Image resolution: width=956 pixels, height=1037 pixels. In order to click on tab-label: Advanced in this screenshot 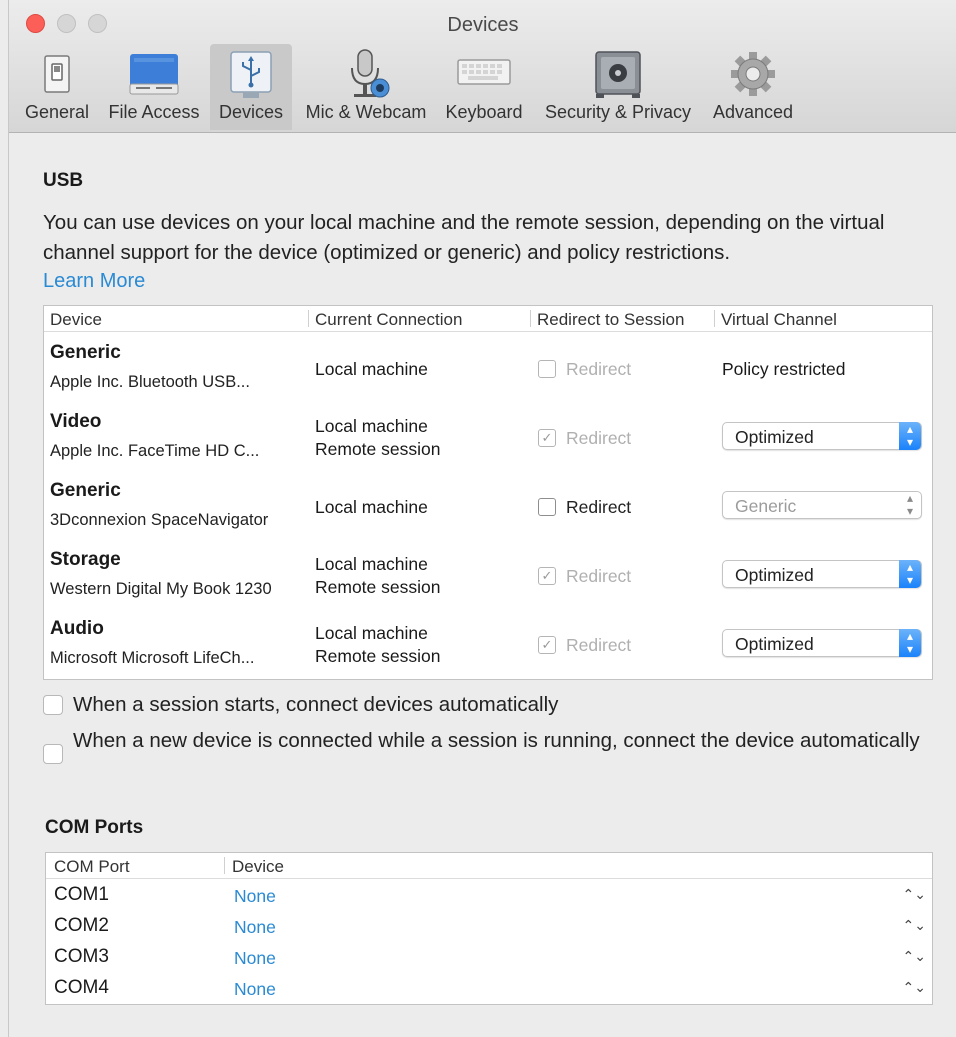, I will do `click(753, 112)`.